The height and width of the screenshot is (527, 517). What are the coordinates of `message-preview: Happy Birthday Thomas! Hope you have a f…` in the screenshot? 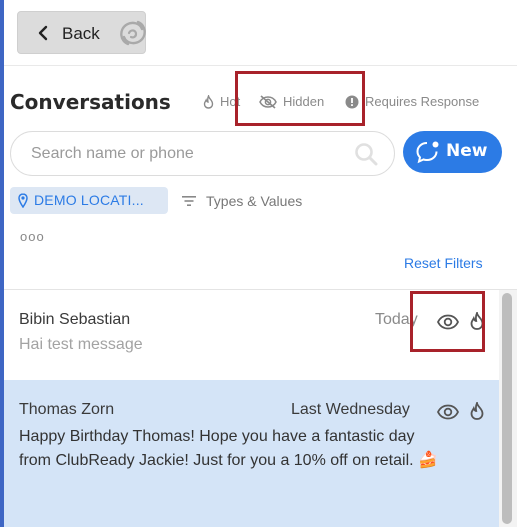 It's located at (228, 448).